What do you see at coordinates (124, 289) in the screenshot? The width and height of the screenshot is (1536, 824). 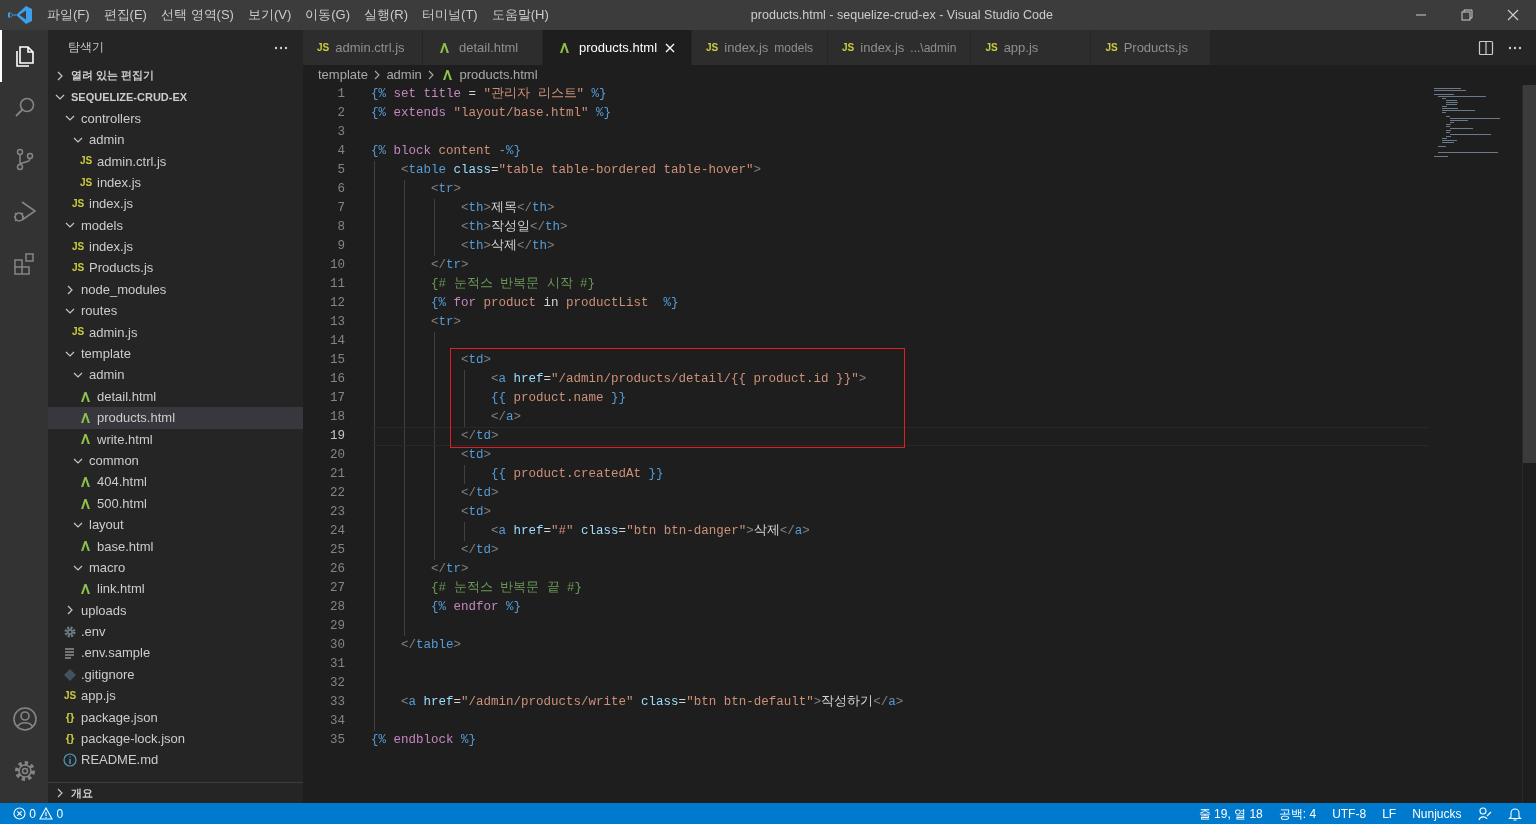 I see `file-name: node_modules` at bounding box center [124, 289].